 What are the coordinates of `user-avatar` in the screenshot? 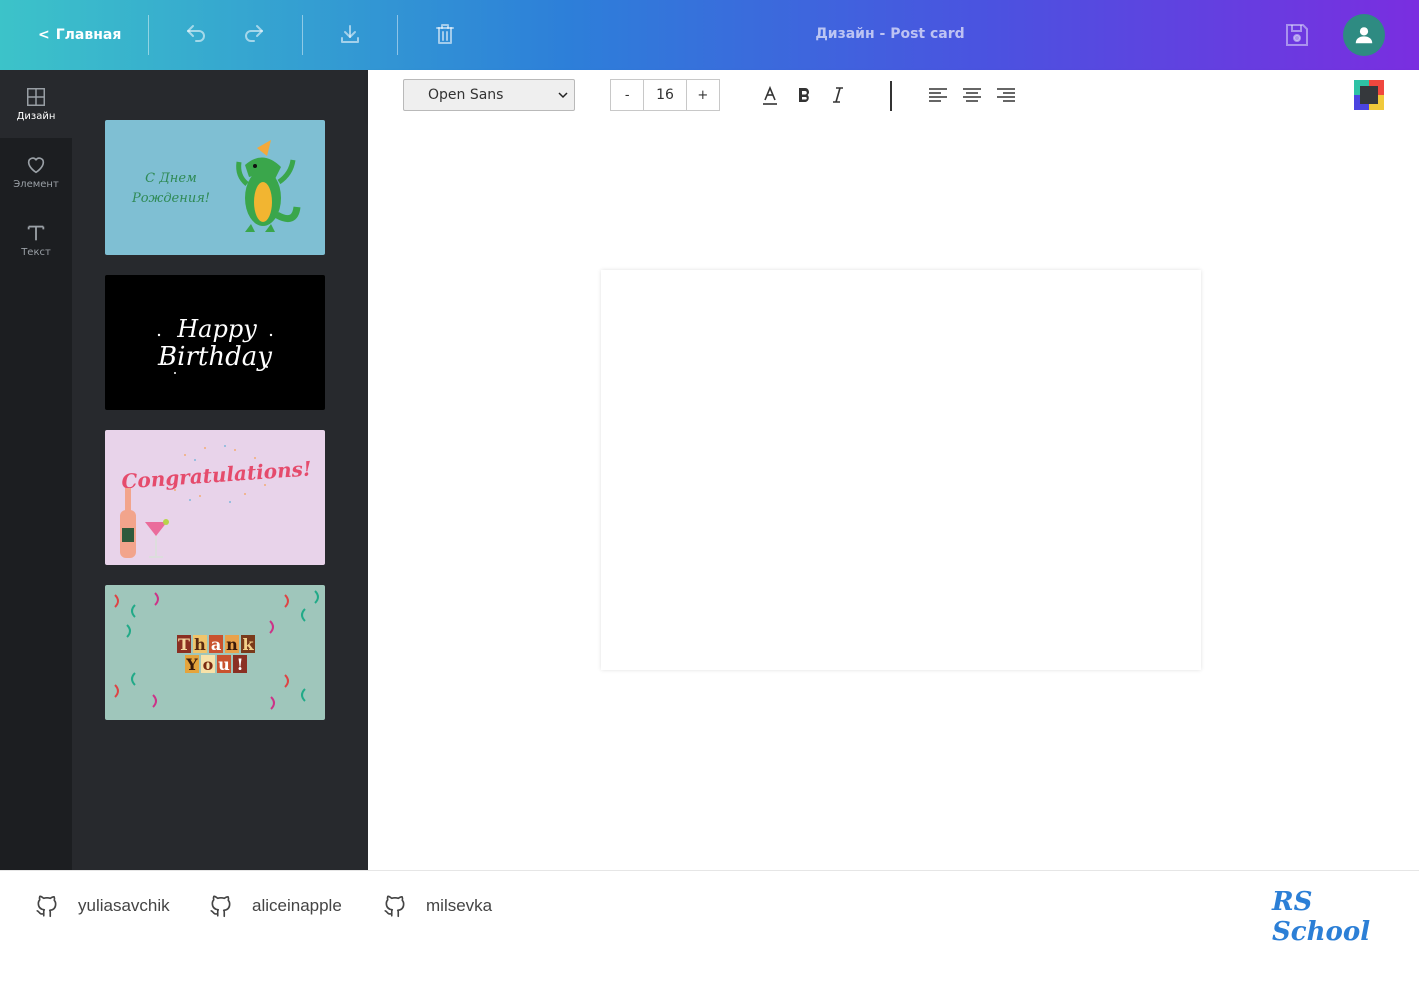 It's located at (1364, 35).